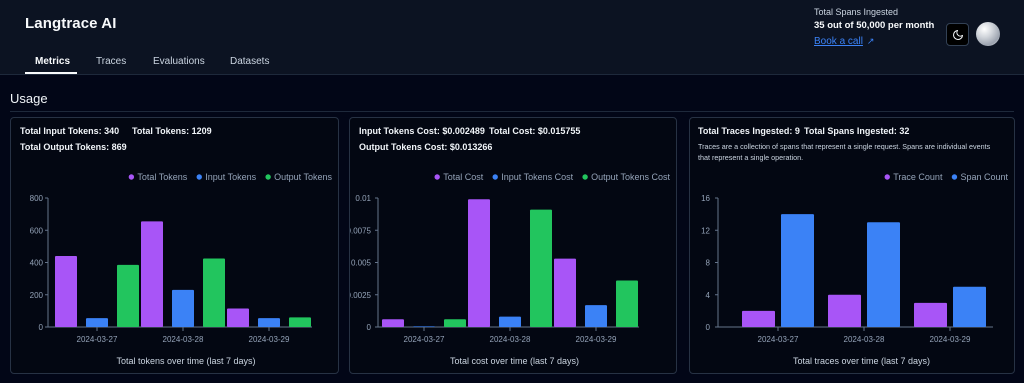 The width and height of the screenshot is (1024, 383). I want to click on app-title: Langtrace AI, so click(71, 23).